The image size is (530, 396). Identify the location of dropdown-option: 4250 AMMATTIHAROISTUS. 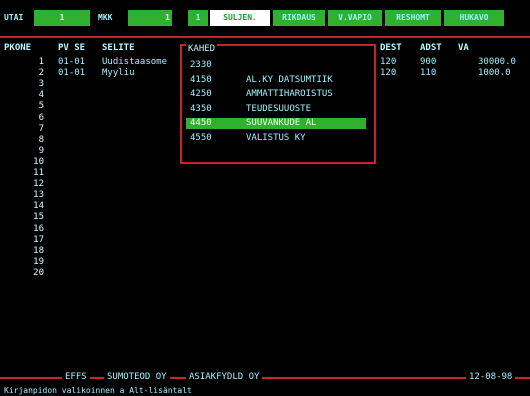
(276, 94).